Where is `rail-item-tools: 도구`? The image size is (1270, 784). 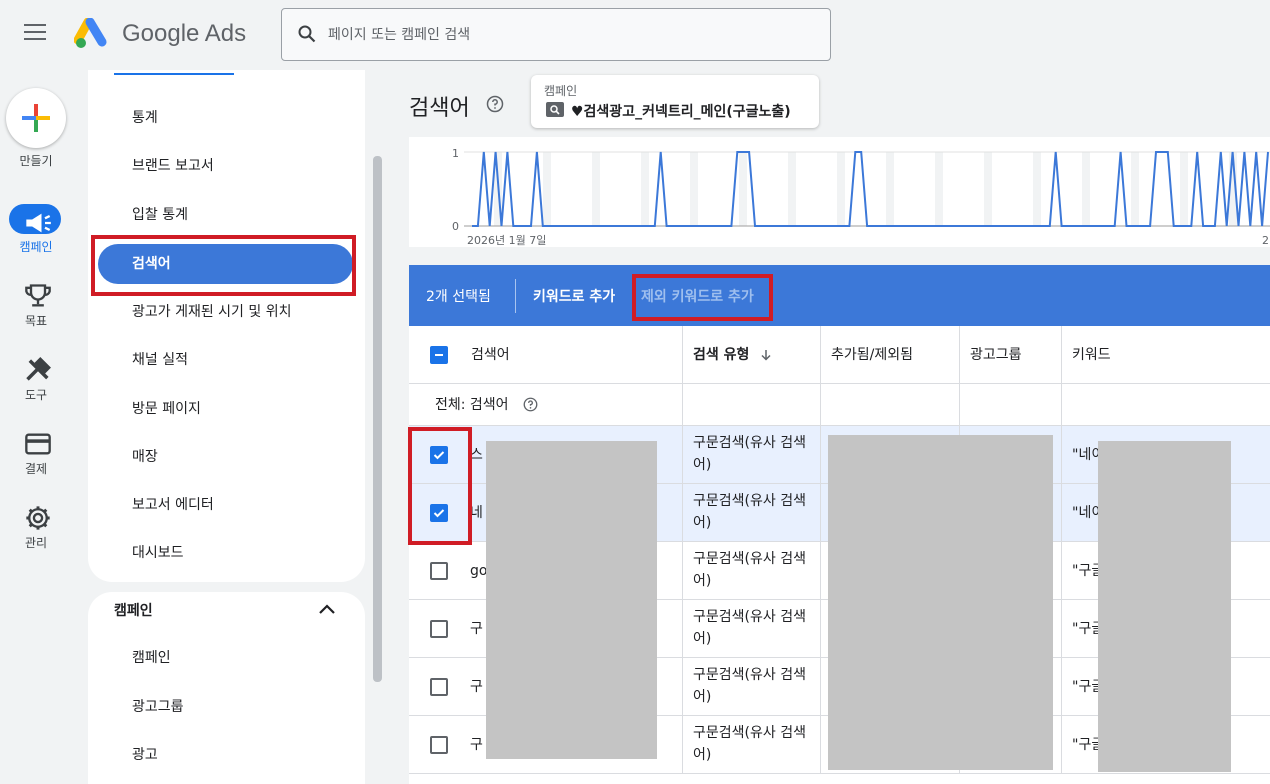 rail-item-tools: 도구 is located at coordinates (36, 384).